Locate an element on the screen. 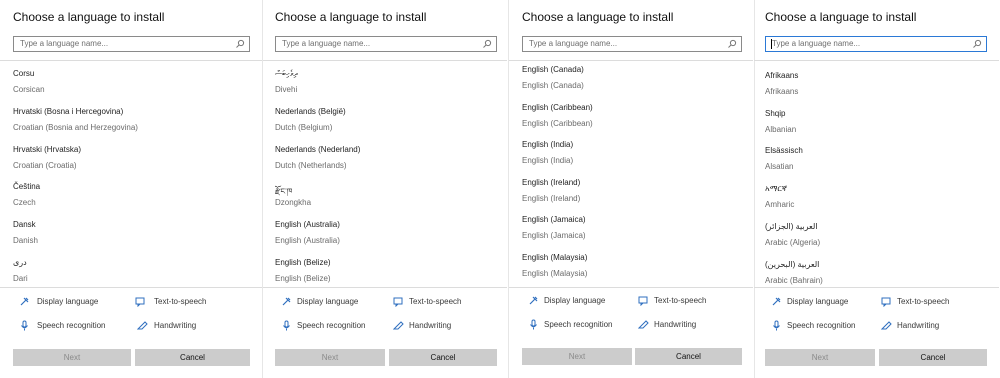  english-name: Dutch (Netherlands) is located at coordinates (311, 165).